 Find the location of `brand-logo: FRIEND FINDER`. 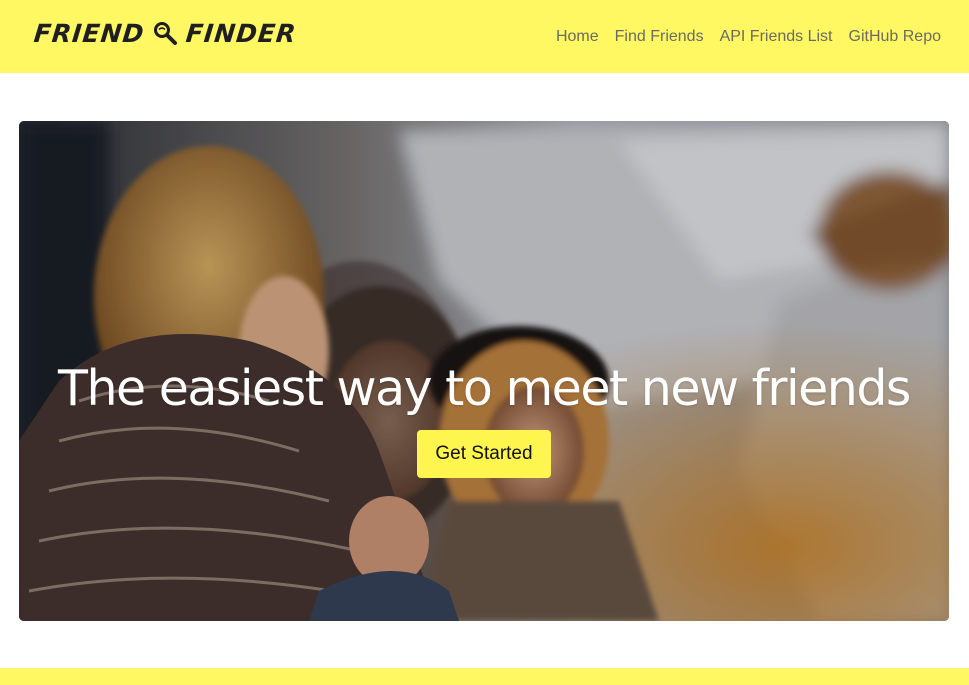

brand-logo: FRIEND FINDER is located at coordinates (165, 33).